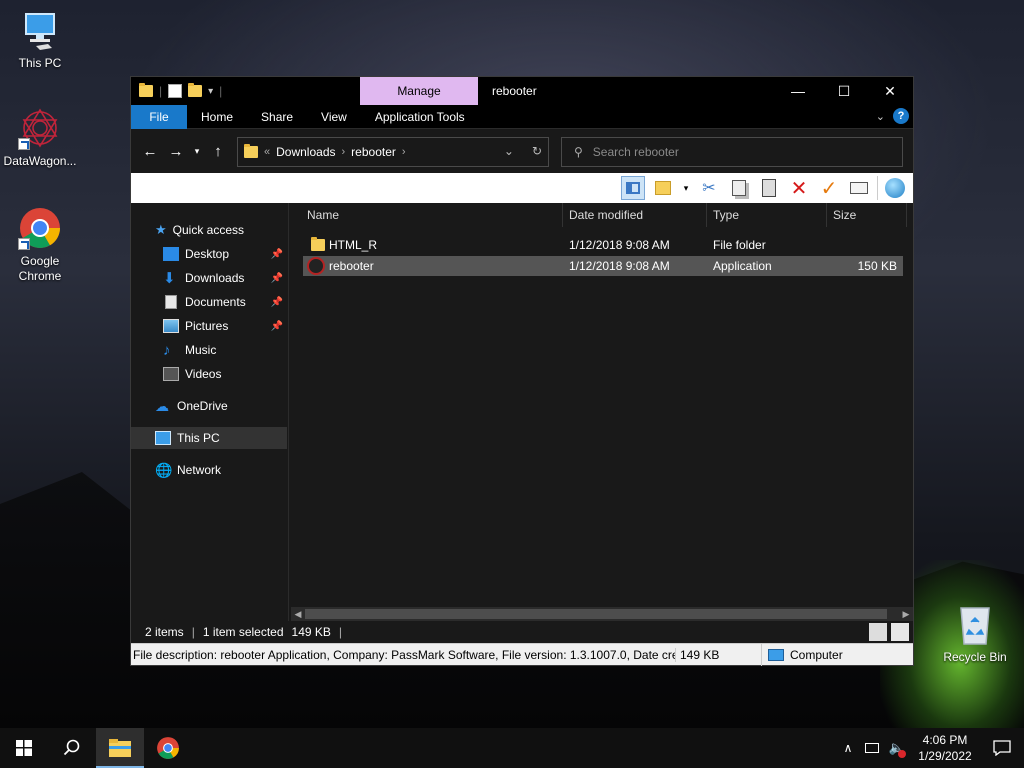  Describe the element at coordinates (975, 624) in the screenshot. I see `recycle-bin-icon` at that location.